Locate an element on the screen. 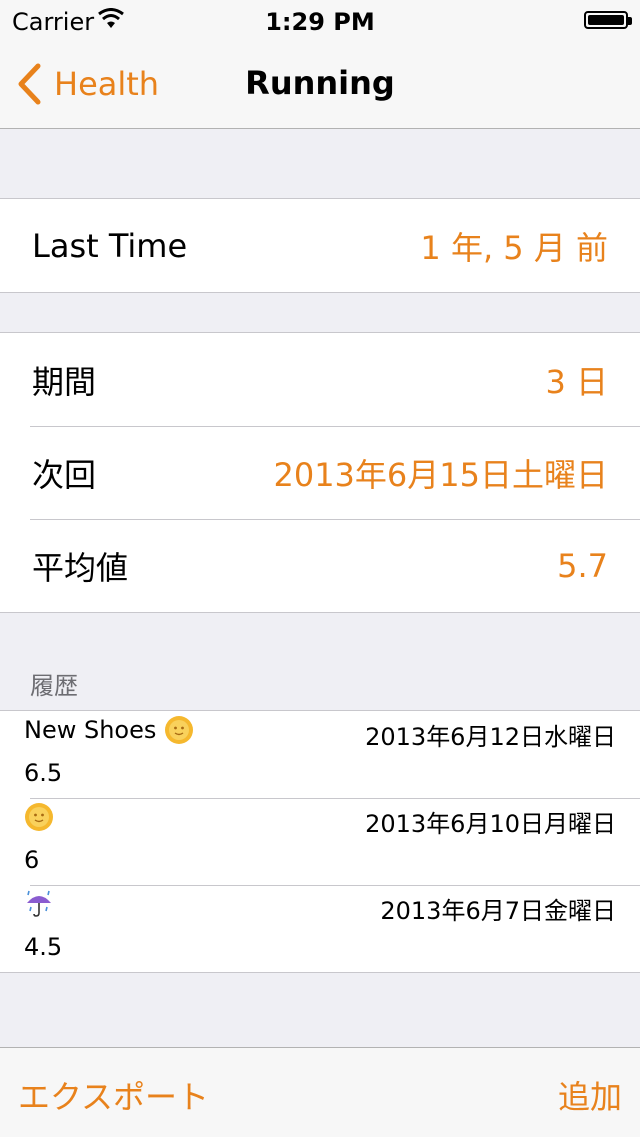 Image resolution: width=640 pixels, height=1137 pixels. battery-icon is located at coordinates (608, 20).